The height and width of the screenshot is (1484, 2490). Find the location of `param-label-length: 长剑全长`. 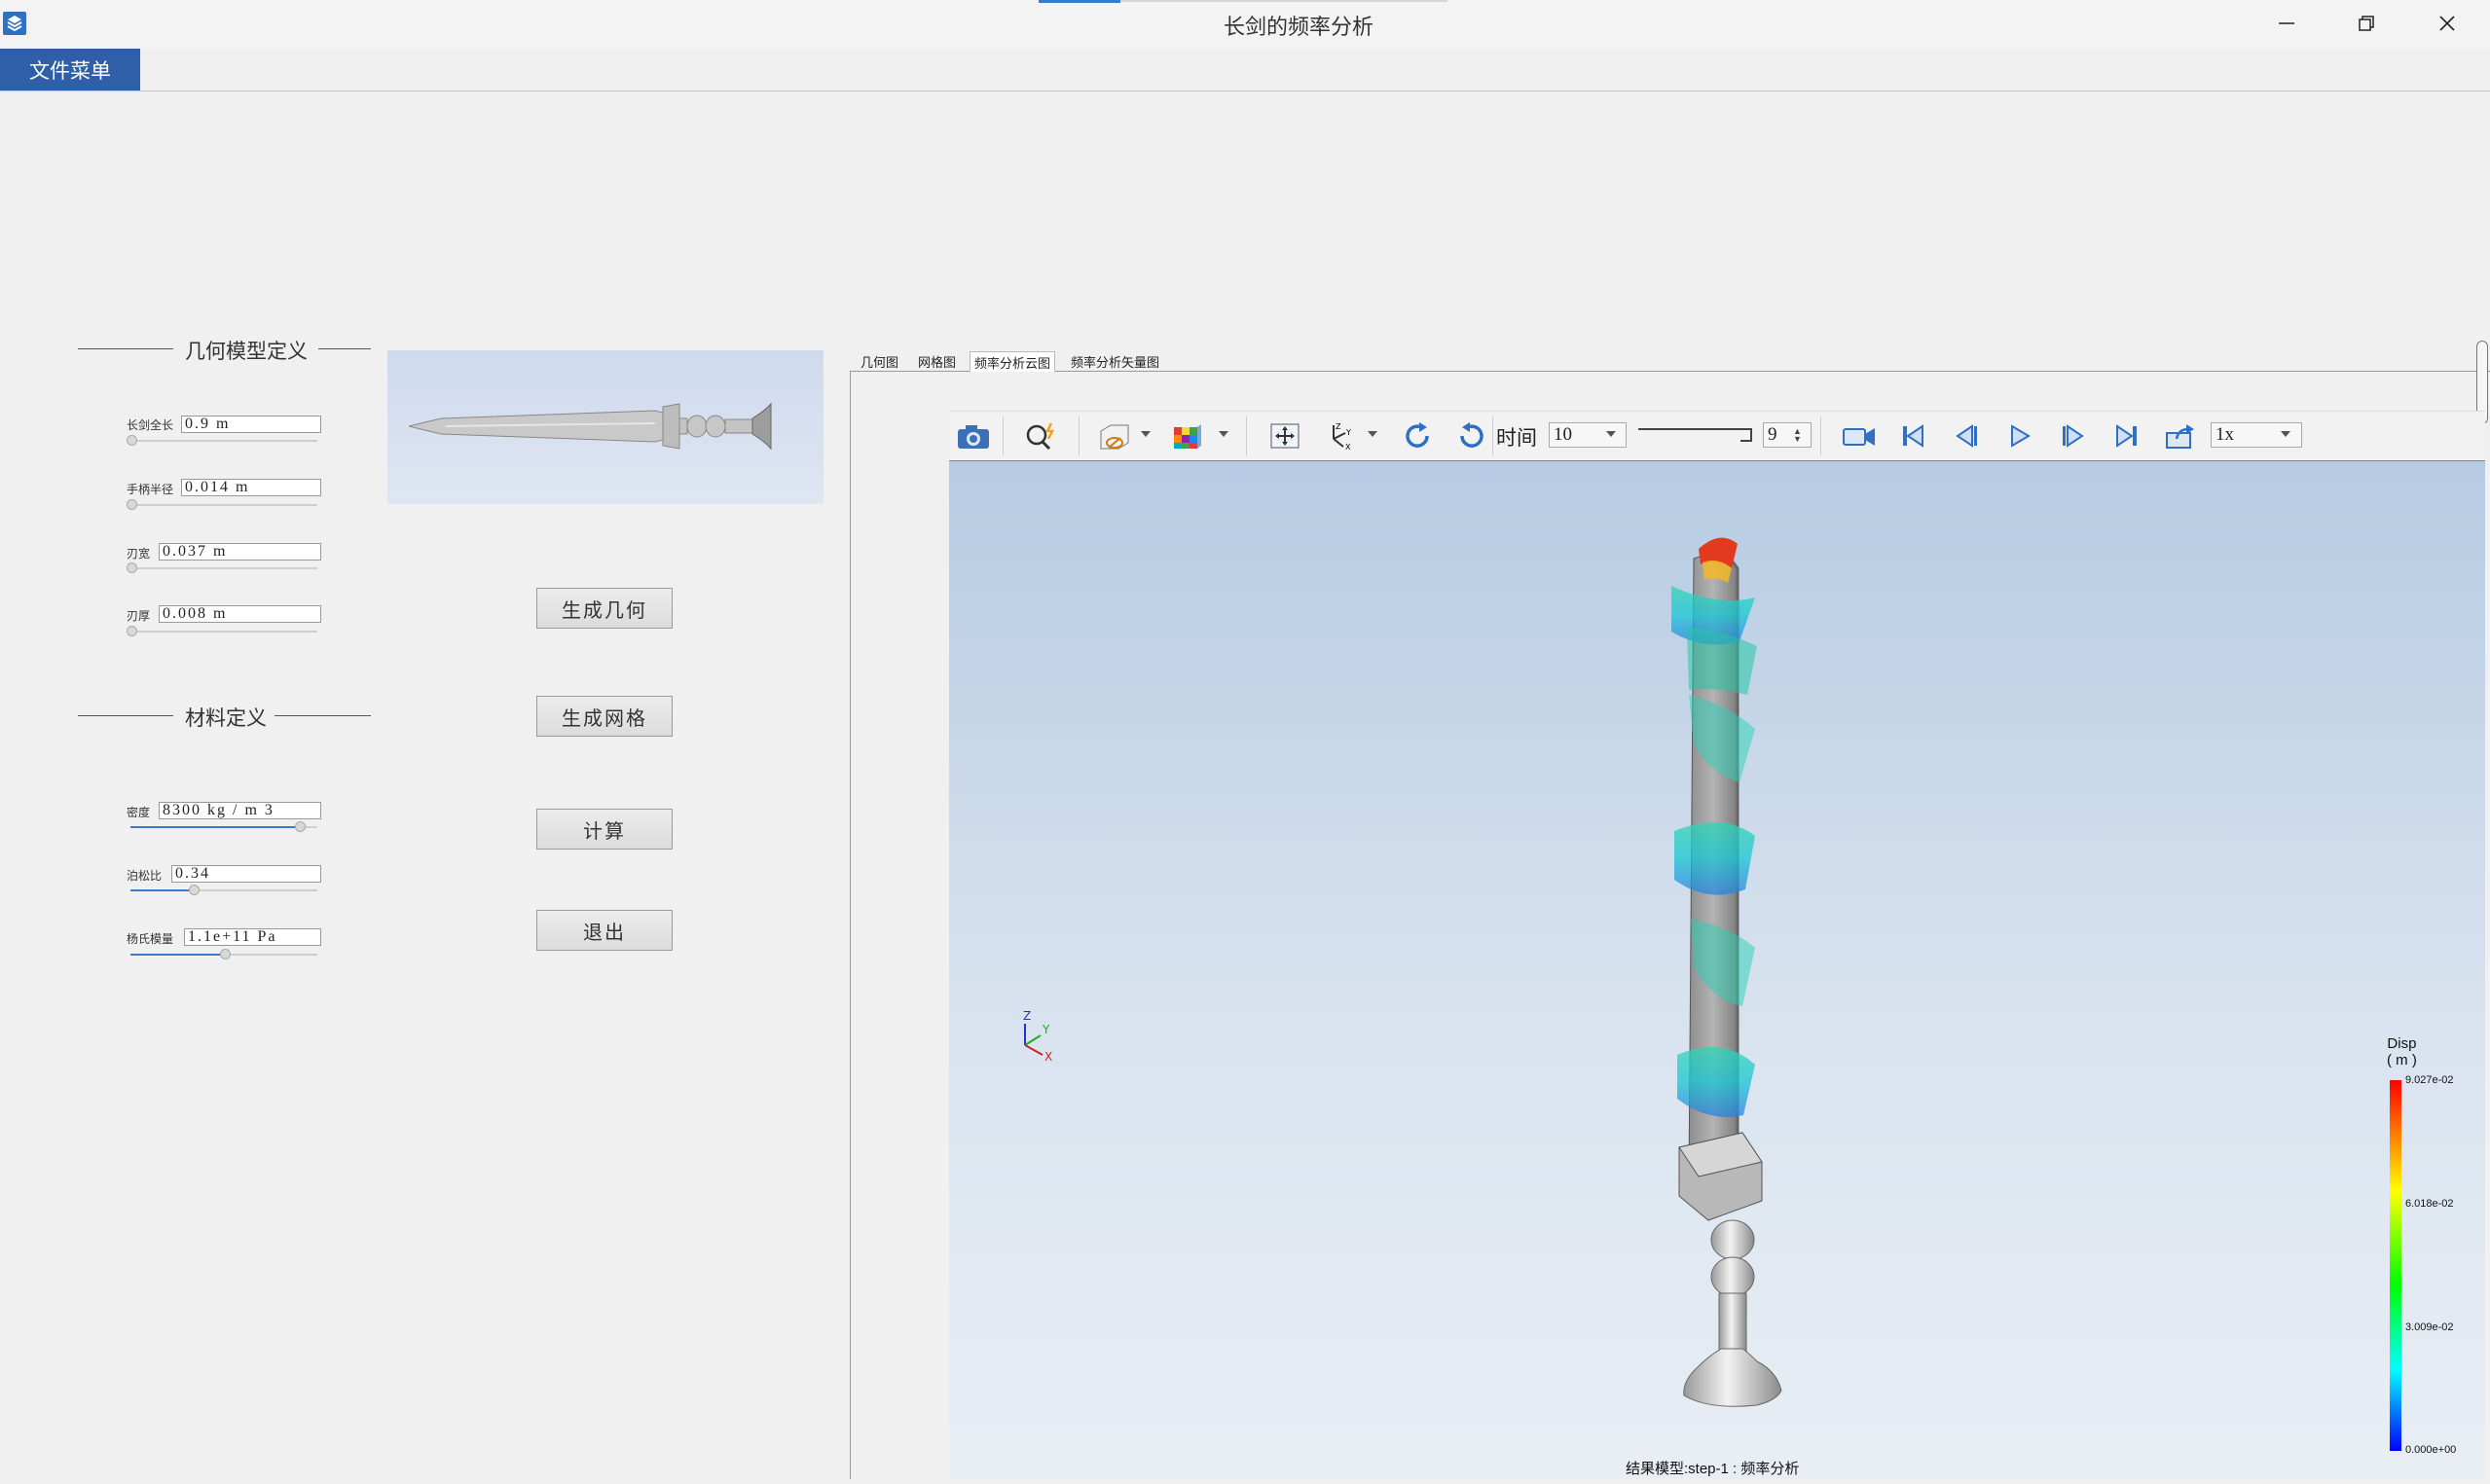

param-label-length: 长剑全长 is located at coordinates (150, 425).